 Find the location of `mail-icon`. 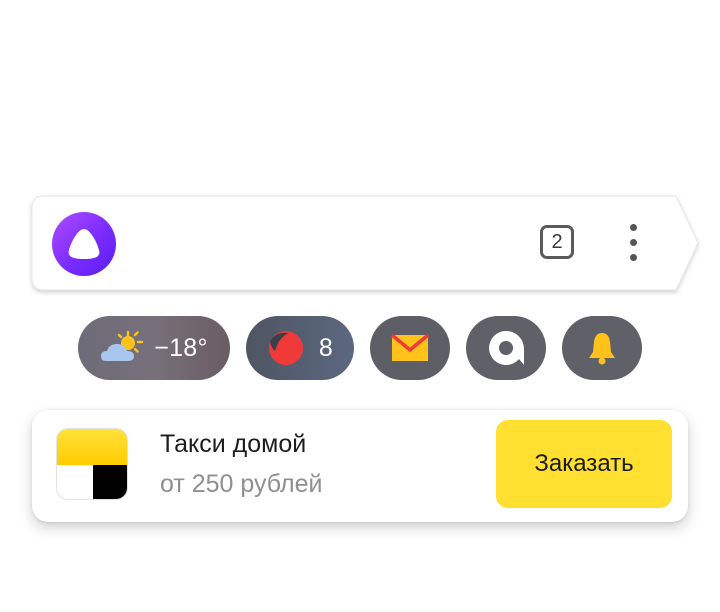

mail-icon is located at coordinates (410, 347).